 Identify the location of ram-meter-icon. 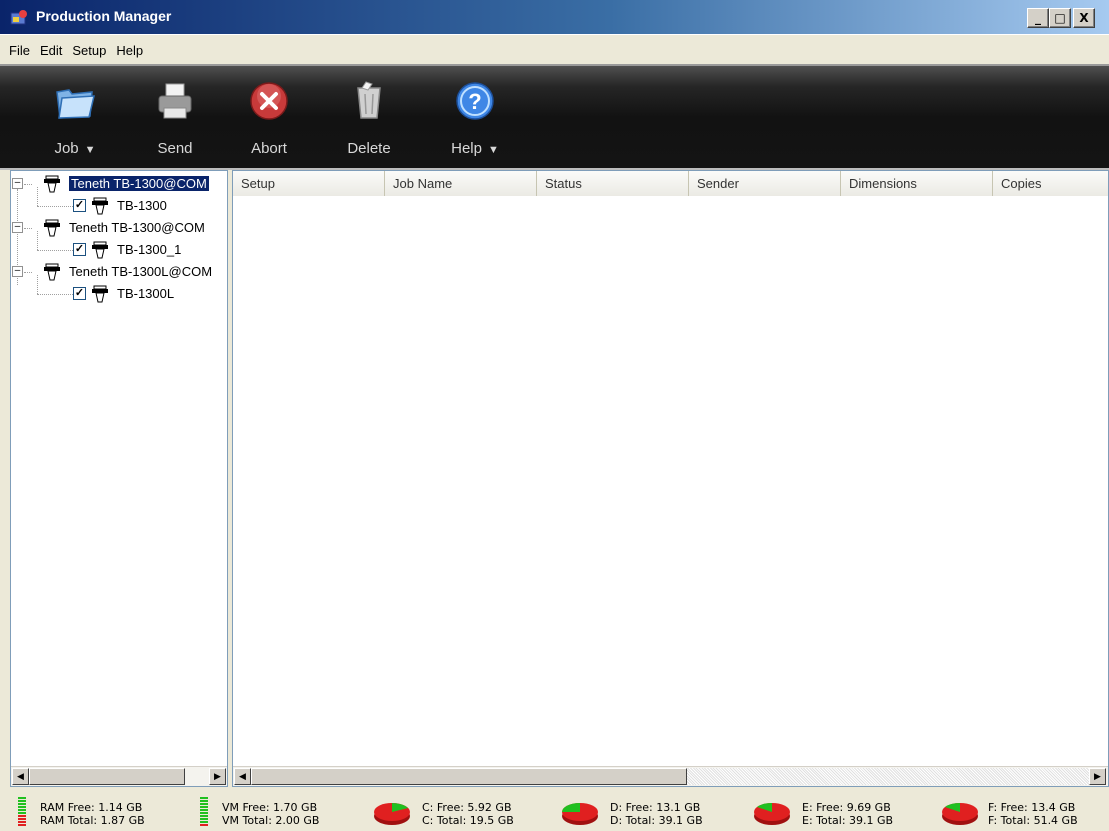
(22, 813).